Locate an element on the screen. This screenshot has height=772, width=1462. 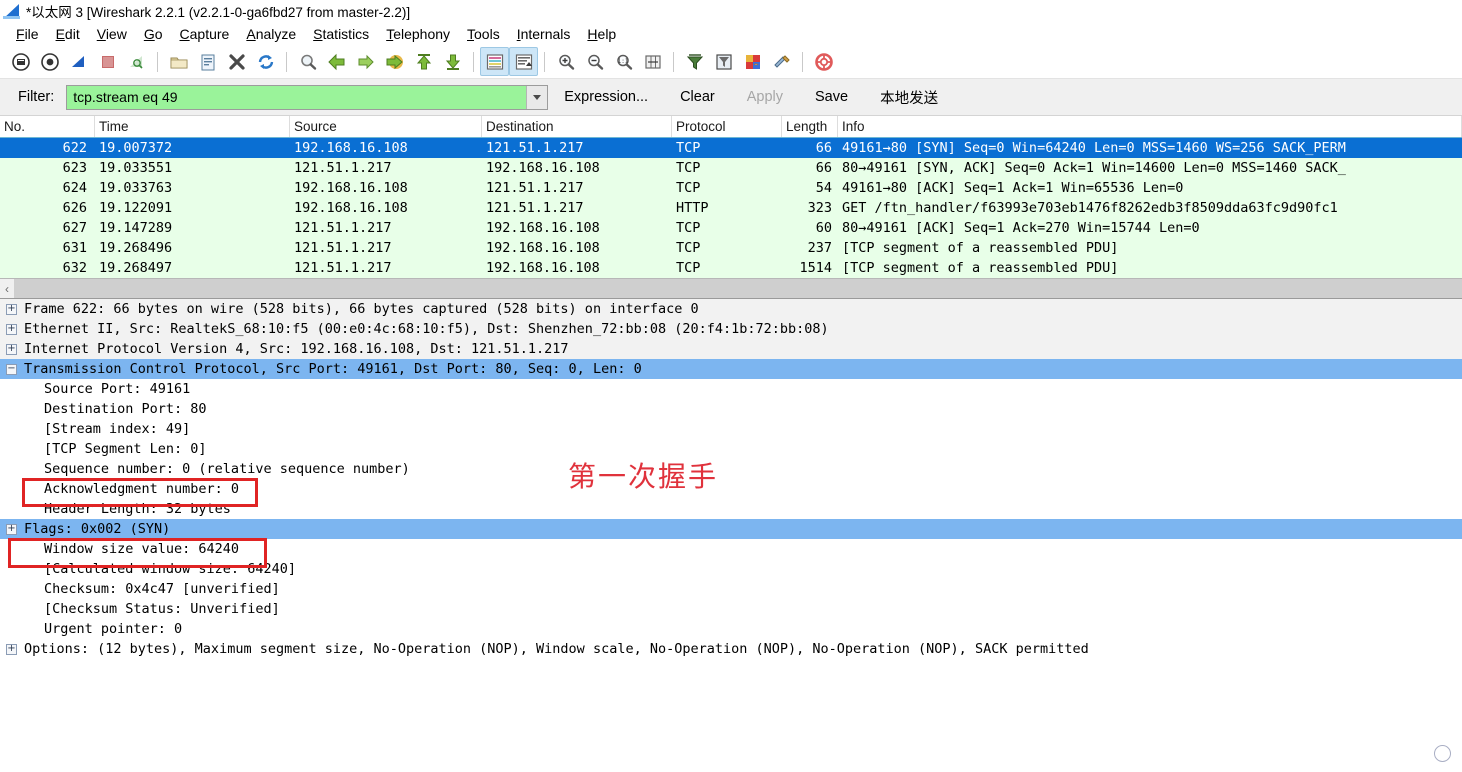
menu-item-statistics: Statistics is located at coordinates (341, 34).